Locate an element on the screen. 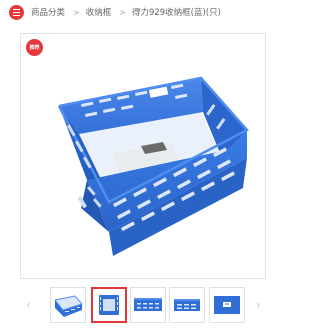 The width and height of the screenshot is (320, 332). thumbnail-gallery: ‹ › is located at coordinates (143, 307).